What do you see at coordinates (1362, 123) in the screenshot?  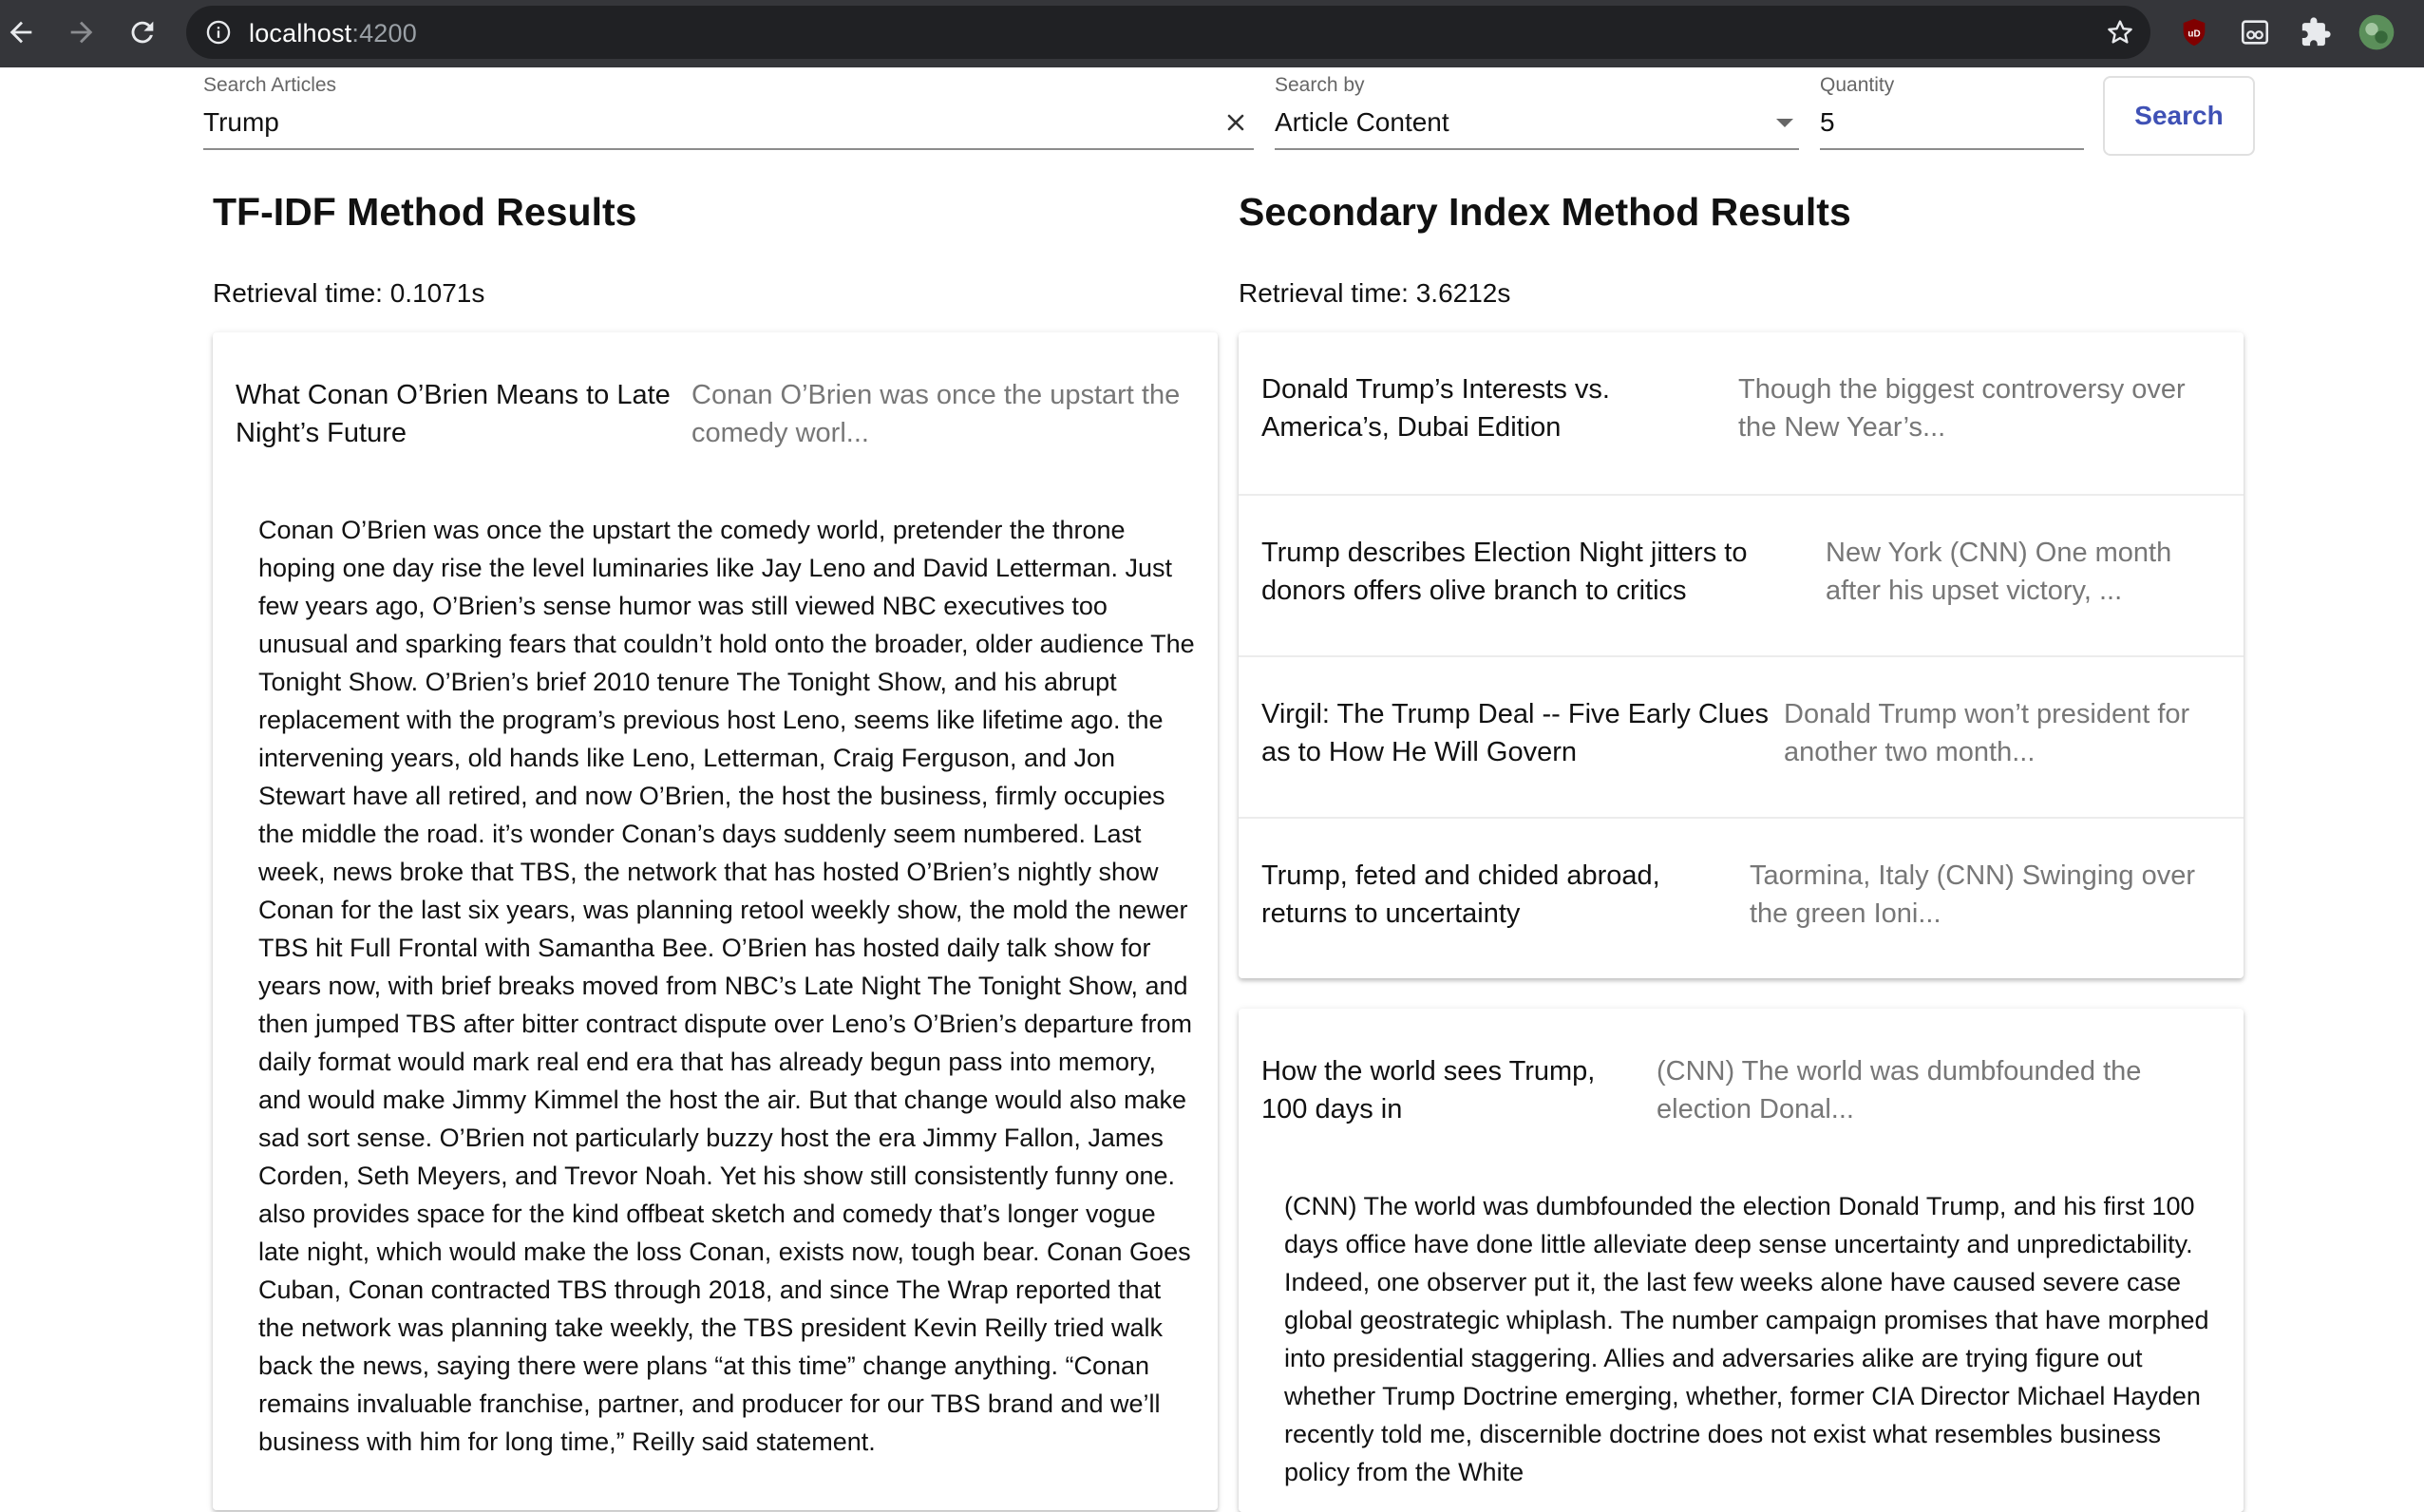 I see `search-by-value: Article Content` at bounding box center [1362, 123].